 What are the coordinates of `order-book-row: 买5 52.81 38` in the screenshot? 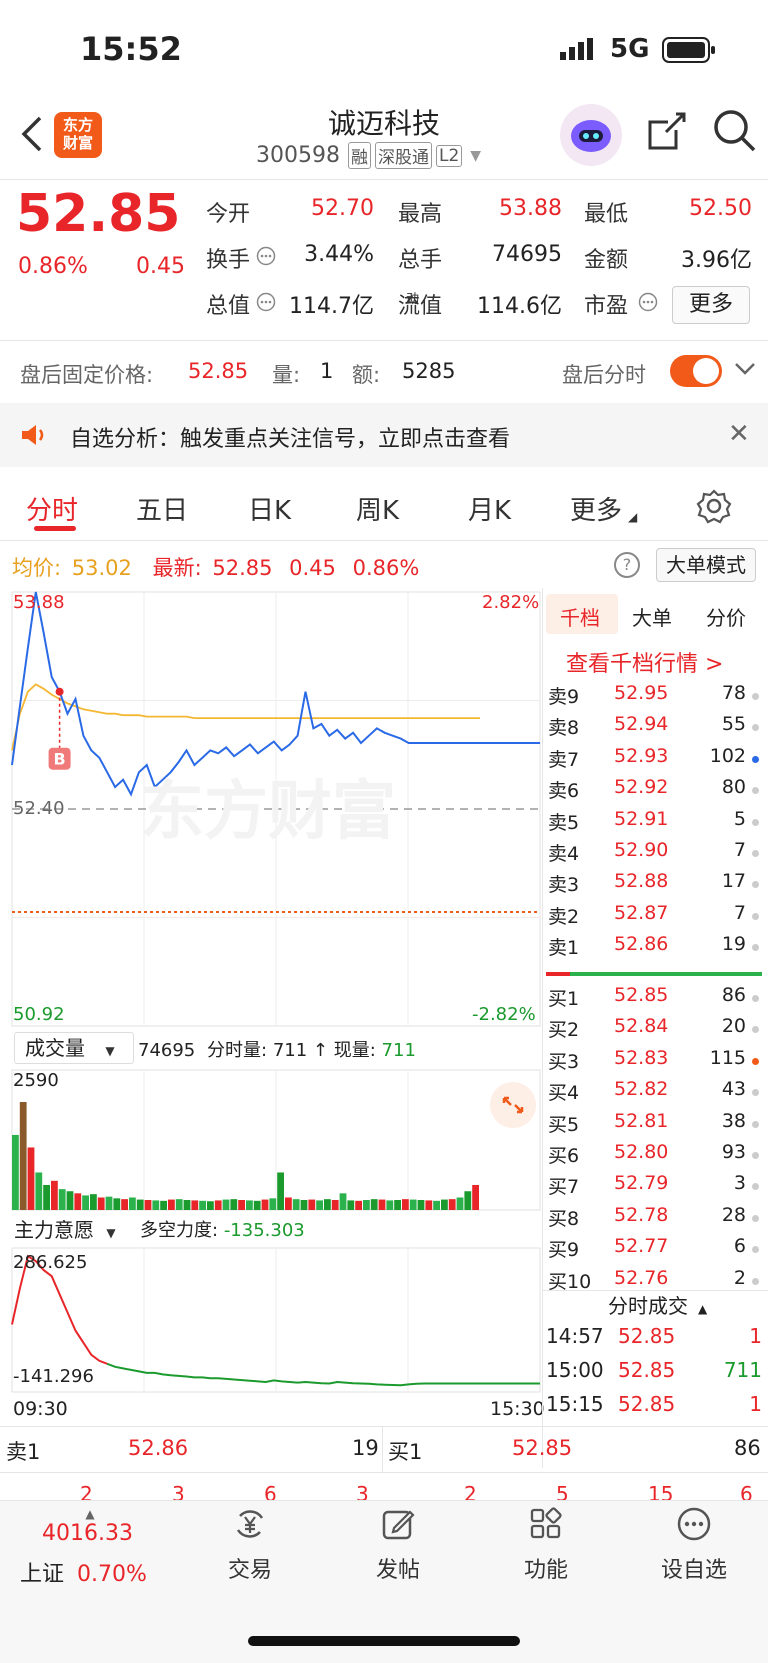 It's located at (654, 1125).